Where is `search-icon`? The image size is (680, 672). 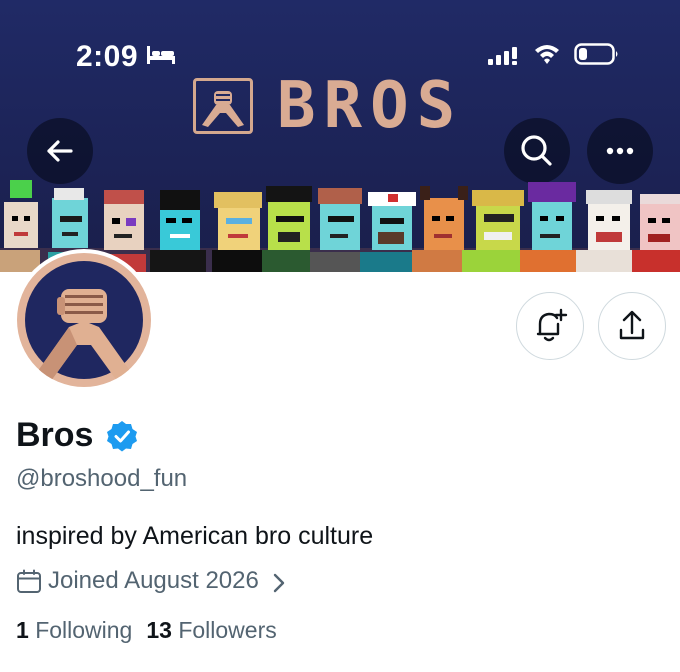 search-icon is located at coordinates (536, 150).